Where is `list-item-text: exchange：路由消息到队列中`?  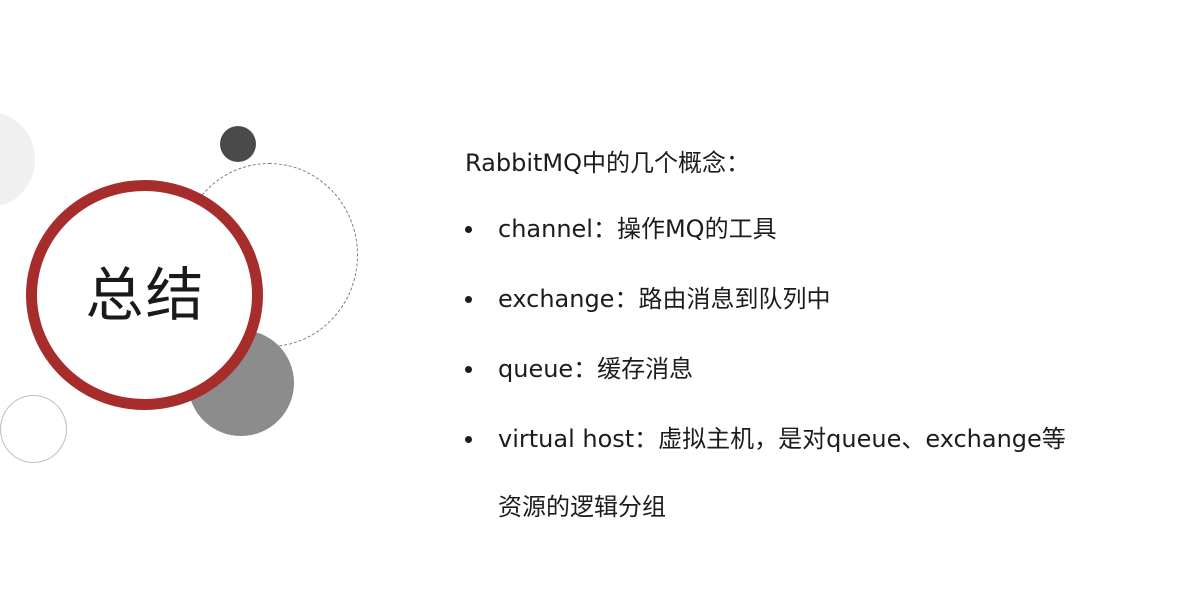 list-item-text: exchange：路由消息到队列中 is located at coordinates (664, 299).